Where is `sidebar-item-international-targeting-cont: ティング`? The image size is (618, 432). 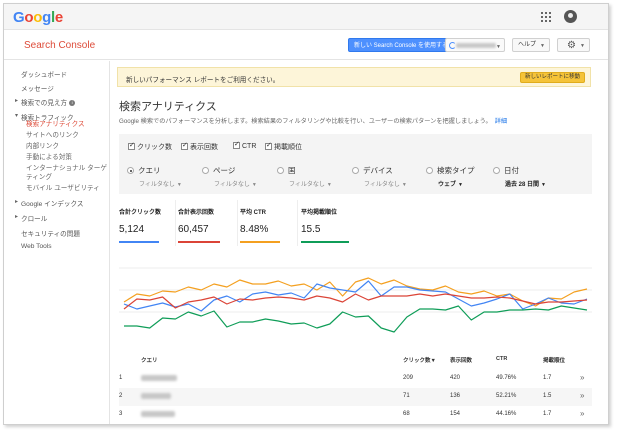
sidebar-item-international-targeting-cont: ティング is located at coordinates (39, 178).